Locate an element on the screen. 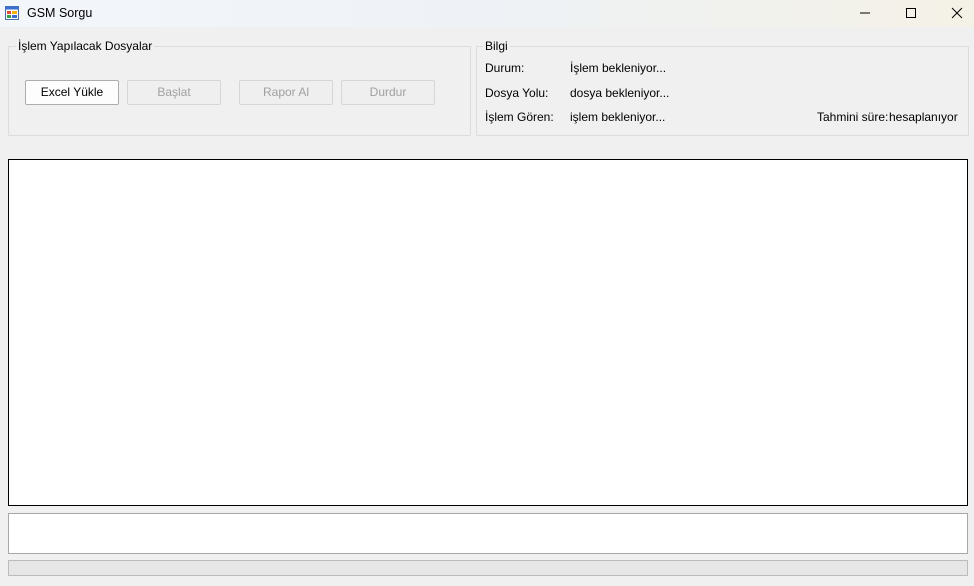 The image size is (974, 586). start-button: Başlat is located at coordinates (174, 92).